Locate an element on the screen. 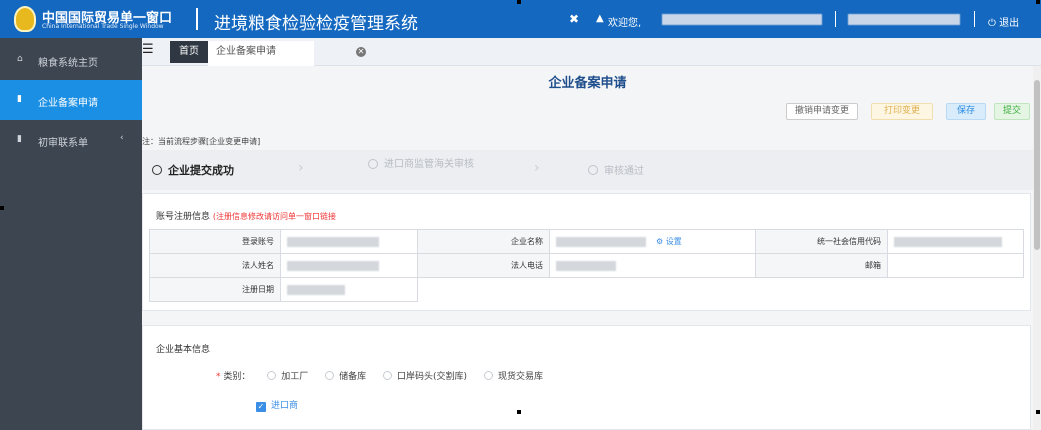 The image size is (1041, 430). step-label: 企业提交成功 is located at coordinates (201, 170).